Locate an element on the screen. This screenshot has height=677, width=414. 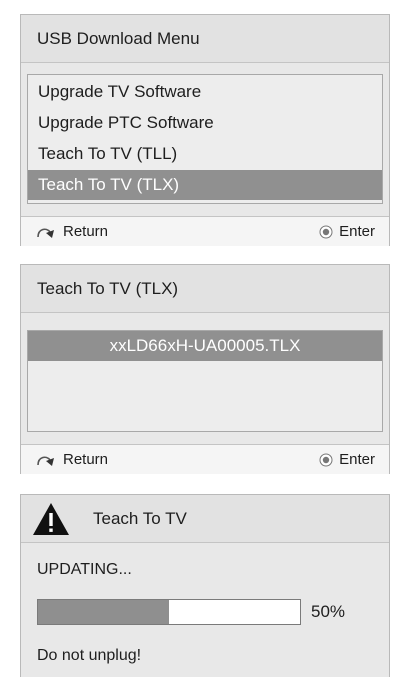
menu-item-teach-to-tv-tll: Teach To TV (TLL) is located at coordinates (205, 154).